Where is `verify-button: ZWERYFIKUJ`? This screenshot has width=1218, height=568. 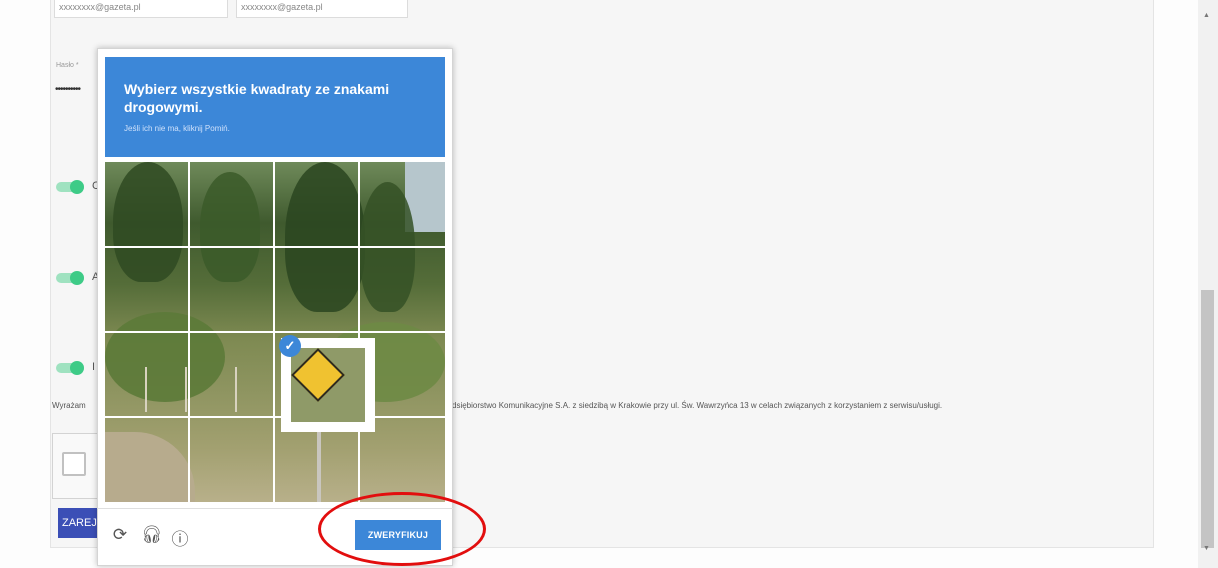 verify-button: ZWERYFIKUJ is located at coordinates (398, 535).